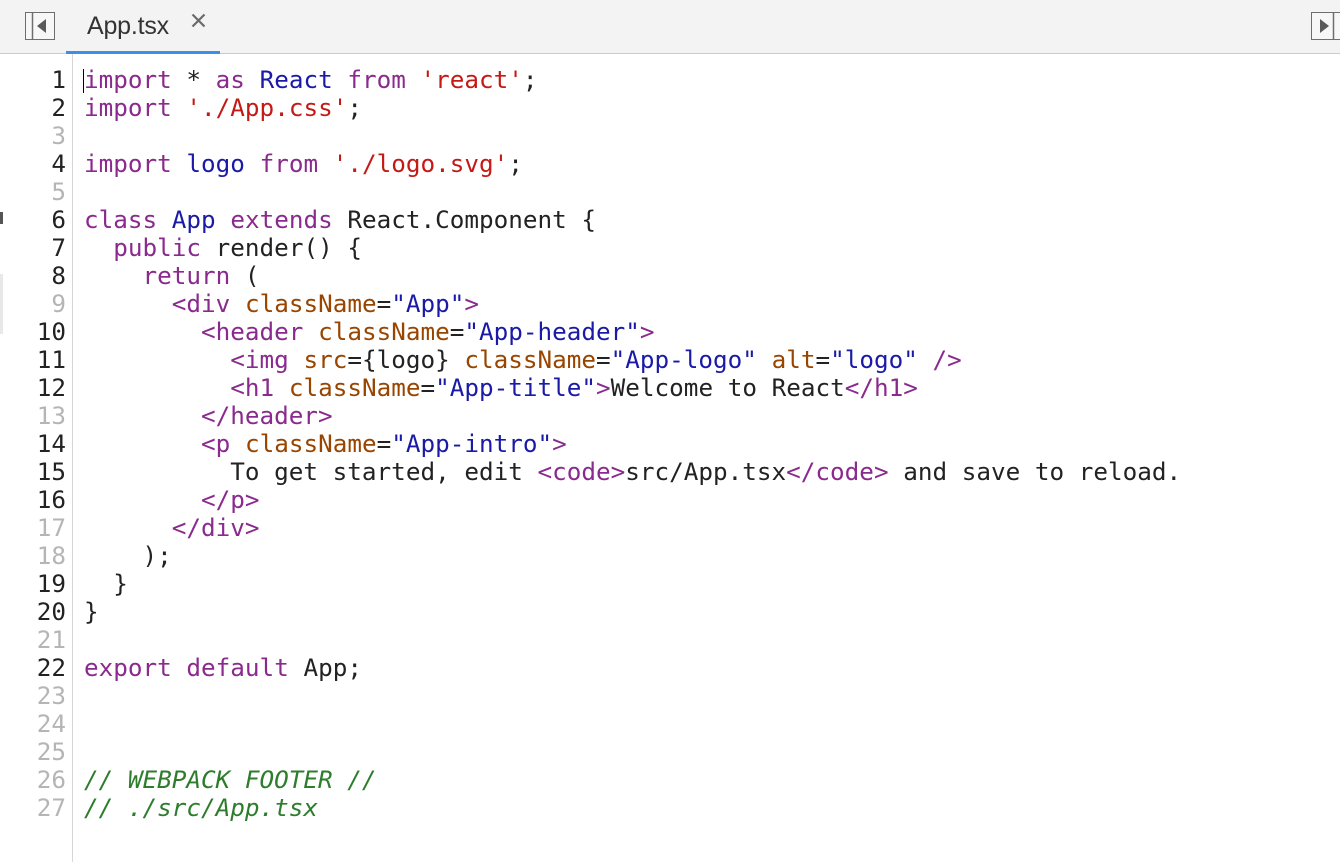 This screenshot has width=1340, height=862. What do you see at coordinates (58, 163) in the screenshot?
I see `line-number: 4` at bounding box center [58, 163].